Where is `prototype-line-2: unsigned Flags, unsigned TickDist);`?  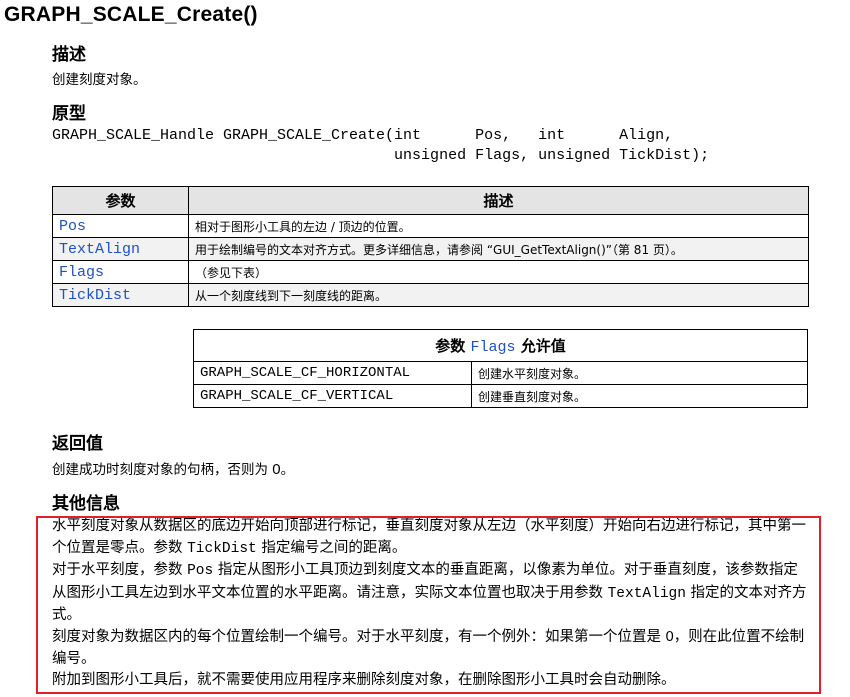
prototype-line-2: unsigned Flags, unsigned TickDist); is located at coordinates (381, 155).